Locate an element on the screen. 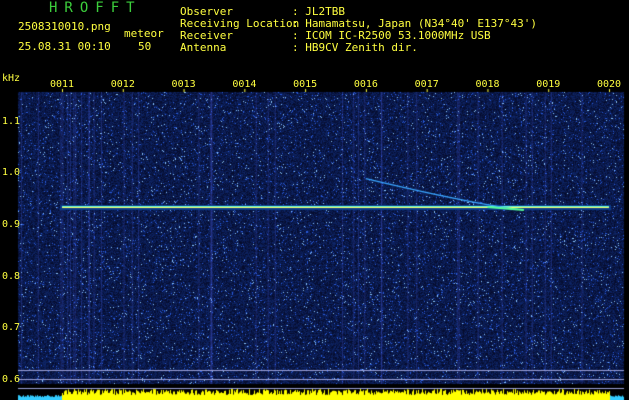  count-label: 50 is located at coordinates (145, 46).